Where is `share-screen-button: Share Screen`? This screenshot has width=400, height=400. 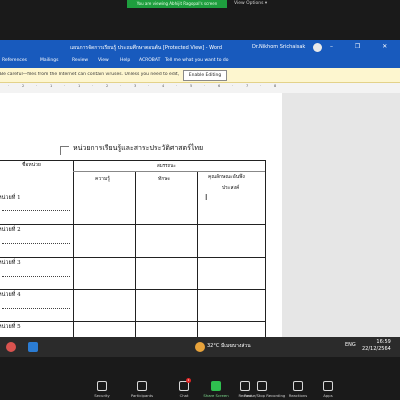
share-screen-button: Share Screen is located at coordinates (216, 389).